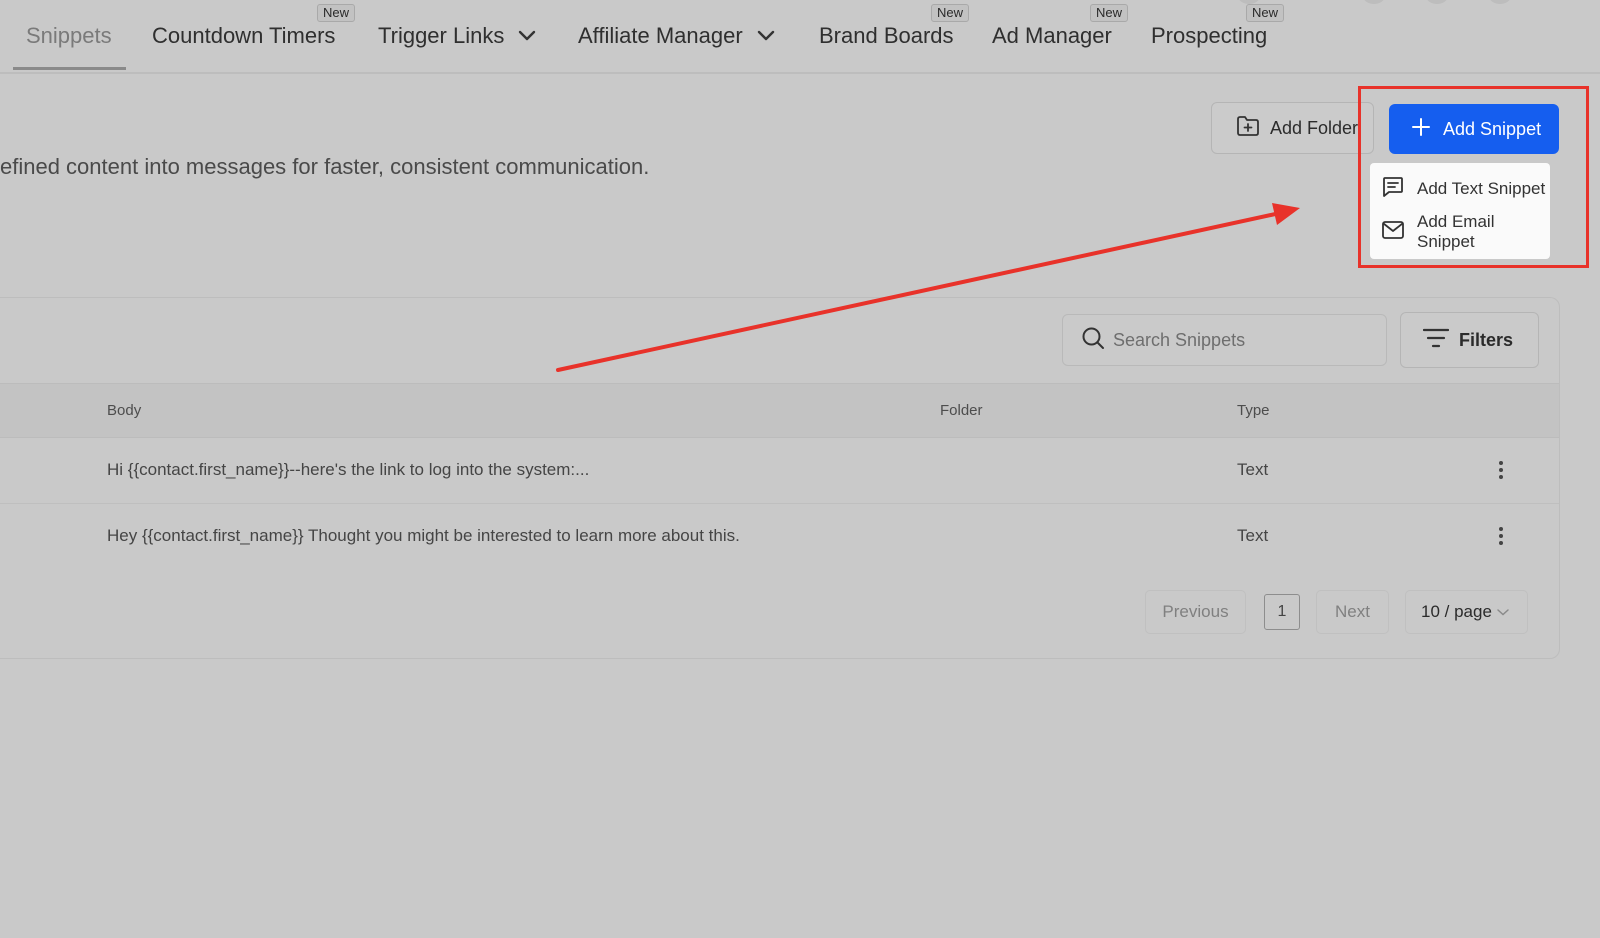  I want to click on search-icon, so click(1093, 340).